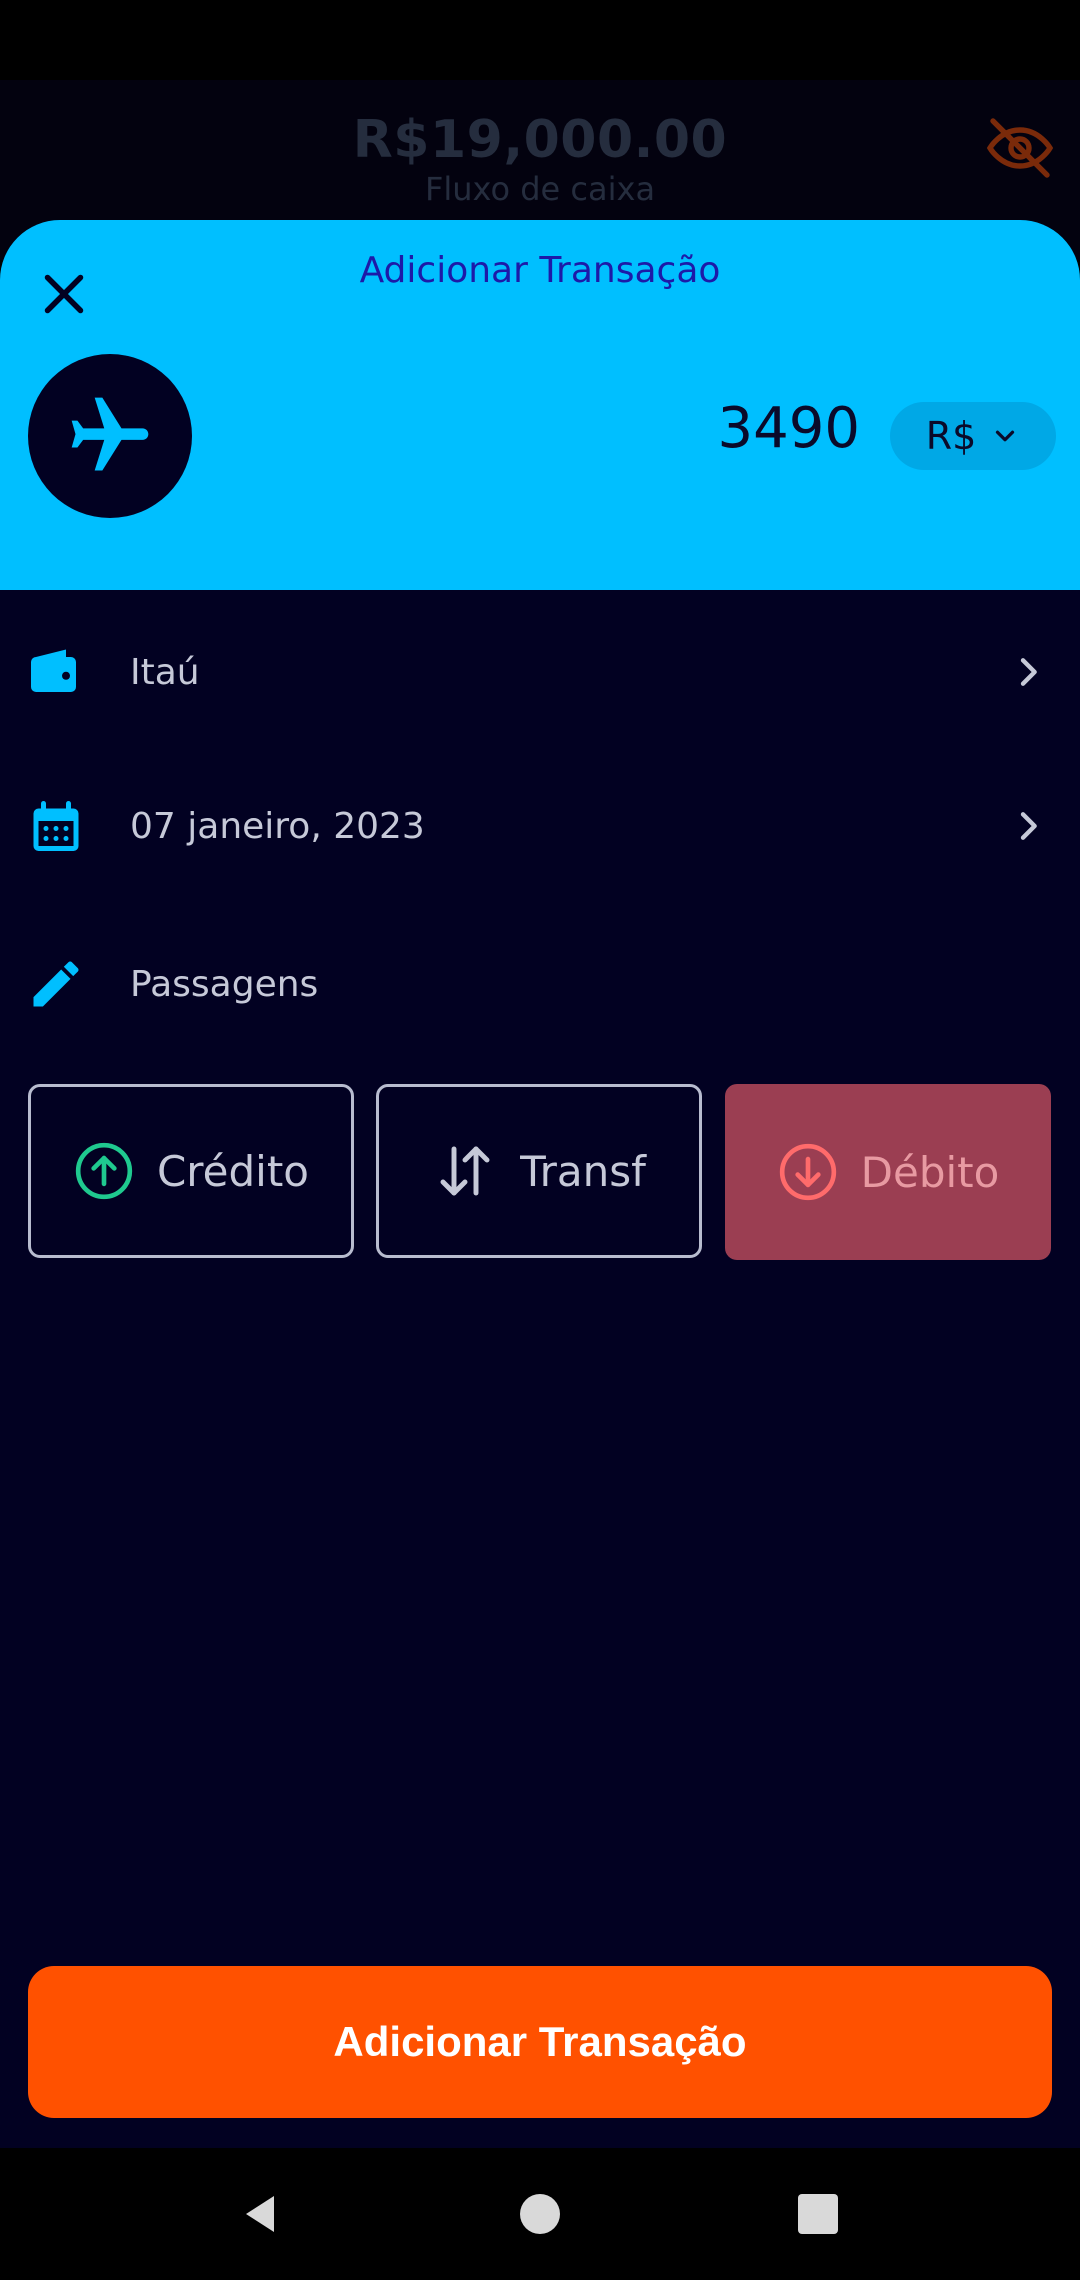 The image size is (1080, 2280). I want to click on back-nav-button, so click(260, 2214).